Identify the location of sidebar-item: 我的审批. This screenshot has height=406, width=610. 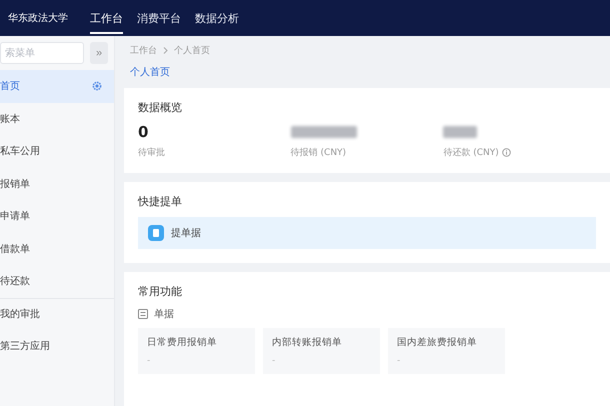
(57, 314).